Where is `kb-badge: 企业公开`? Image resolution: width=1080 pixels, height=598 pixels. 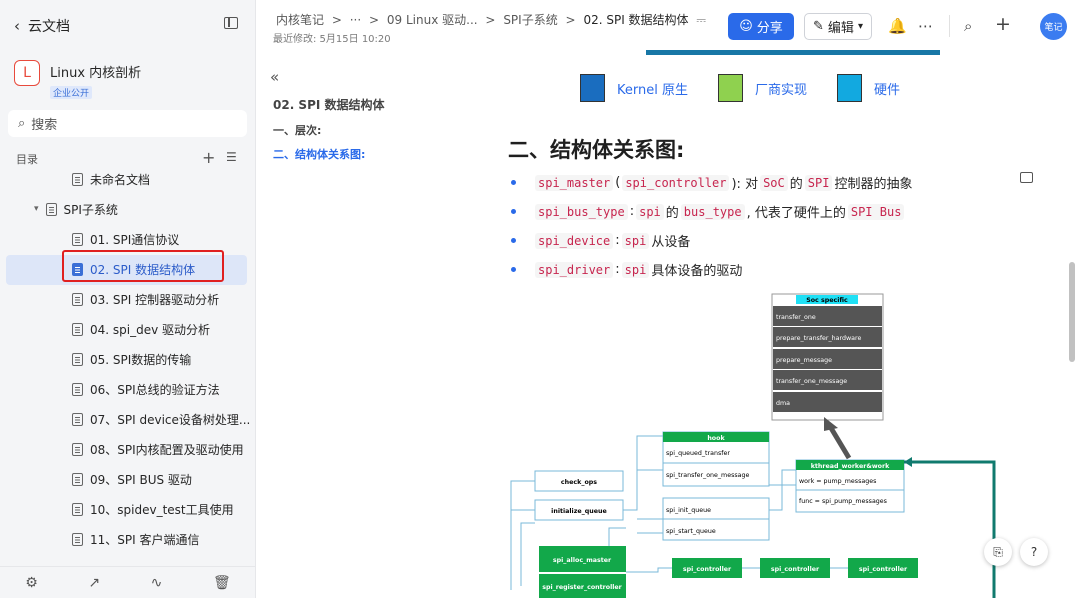 kb-badge: 企业公开 is located at coordinates (71, 92).